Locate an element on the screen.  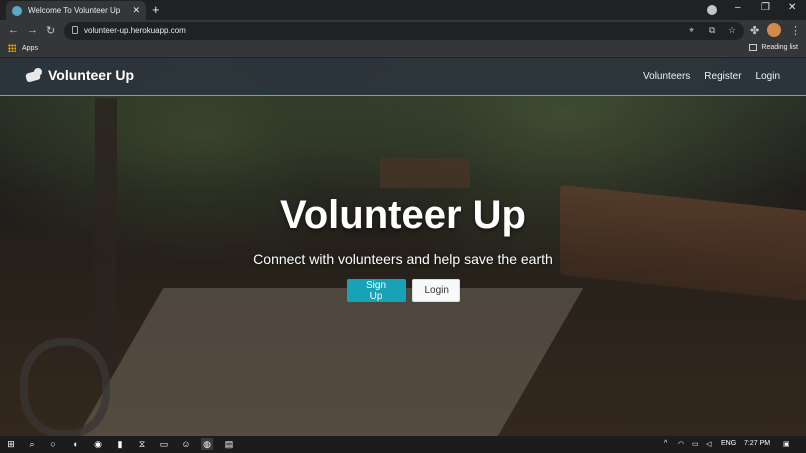
tab-title: Welcome To Volunteer Up is located at coordinates (74, 10).